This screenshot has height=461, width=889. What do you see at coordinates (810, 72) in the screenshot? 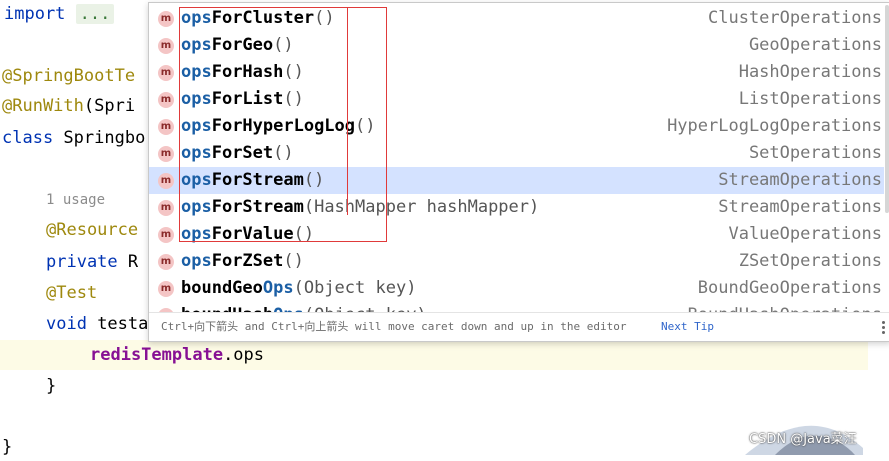
I see `return-type: HashOperations` at bounding box center [810, 72].